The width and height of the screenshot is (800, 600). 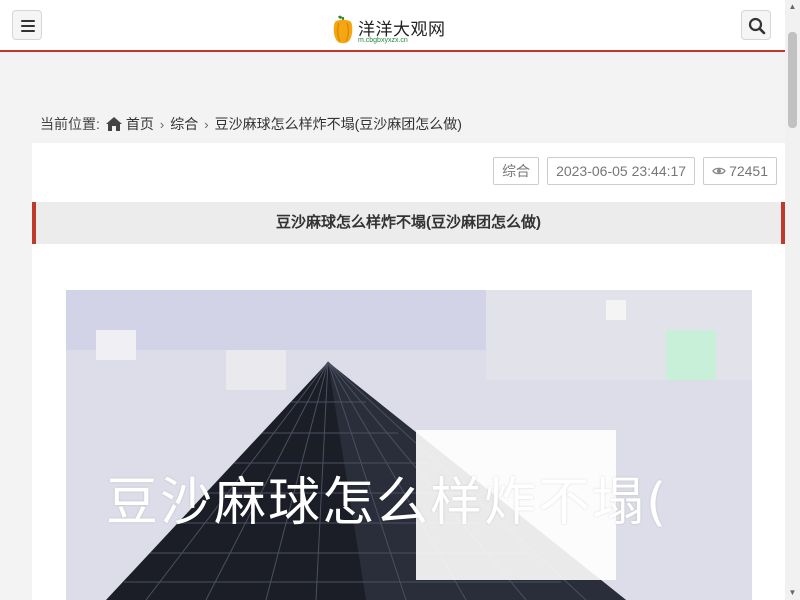 What do you see at coordinates (343, 29) in the screenshot?
I see `pepper-logo-icon` at bounding box center [343, 29].